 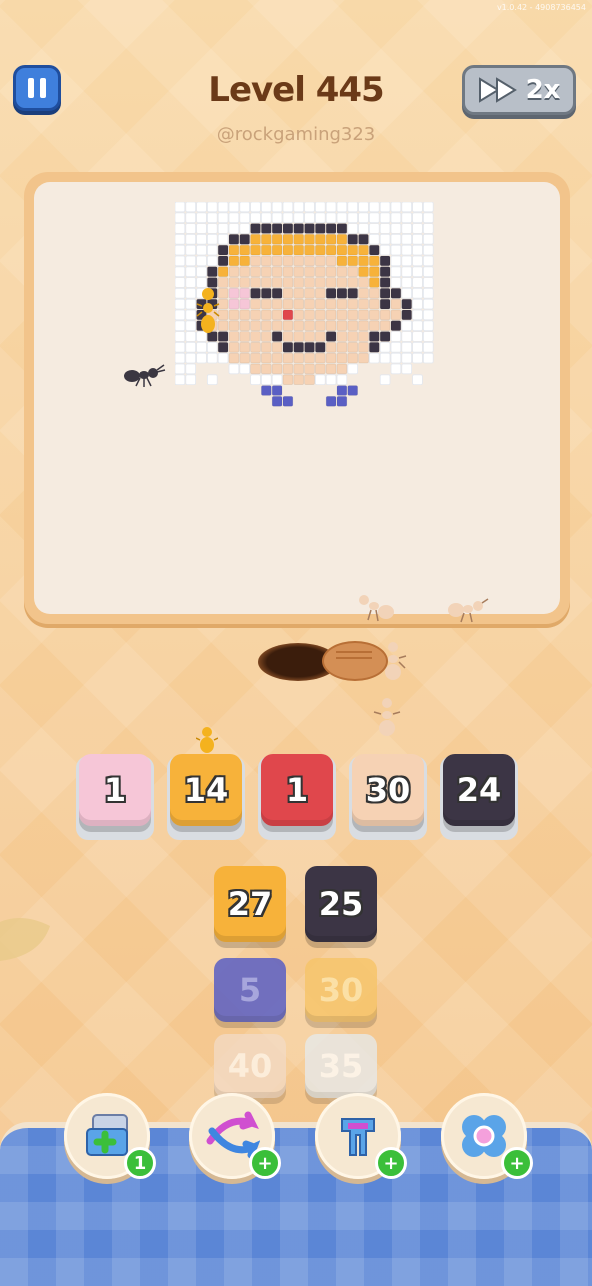 I want to click on queue-tile-1: 27, so click(x=250, y=904).